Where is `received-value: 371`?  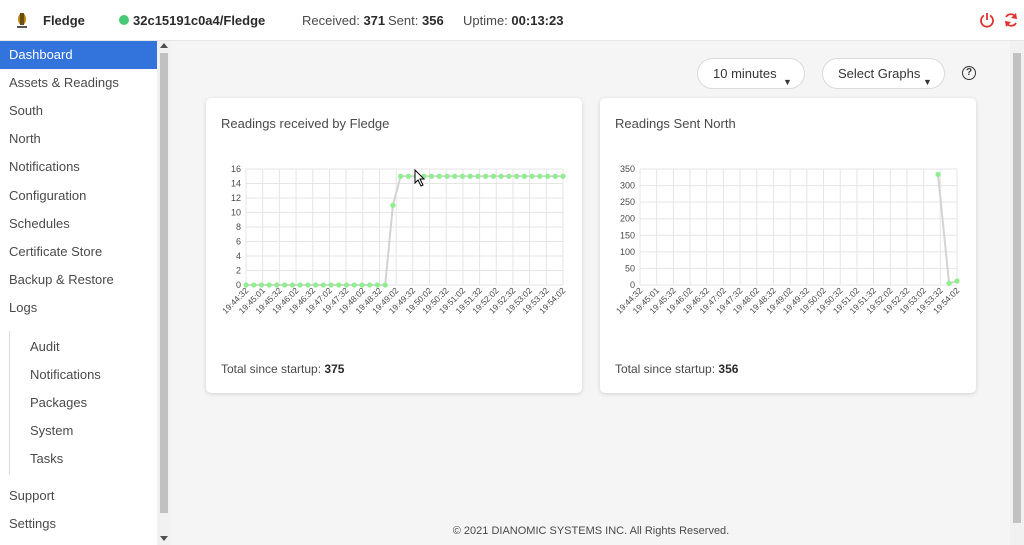 received-value: 371 is located at coordinates (374, 20).